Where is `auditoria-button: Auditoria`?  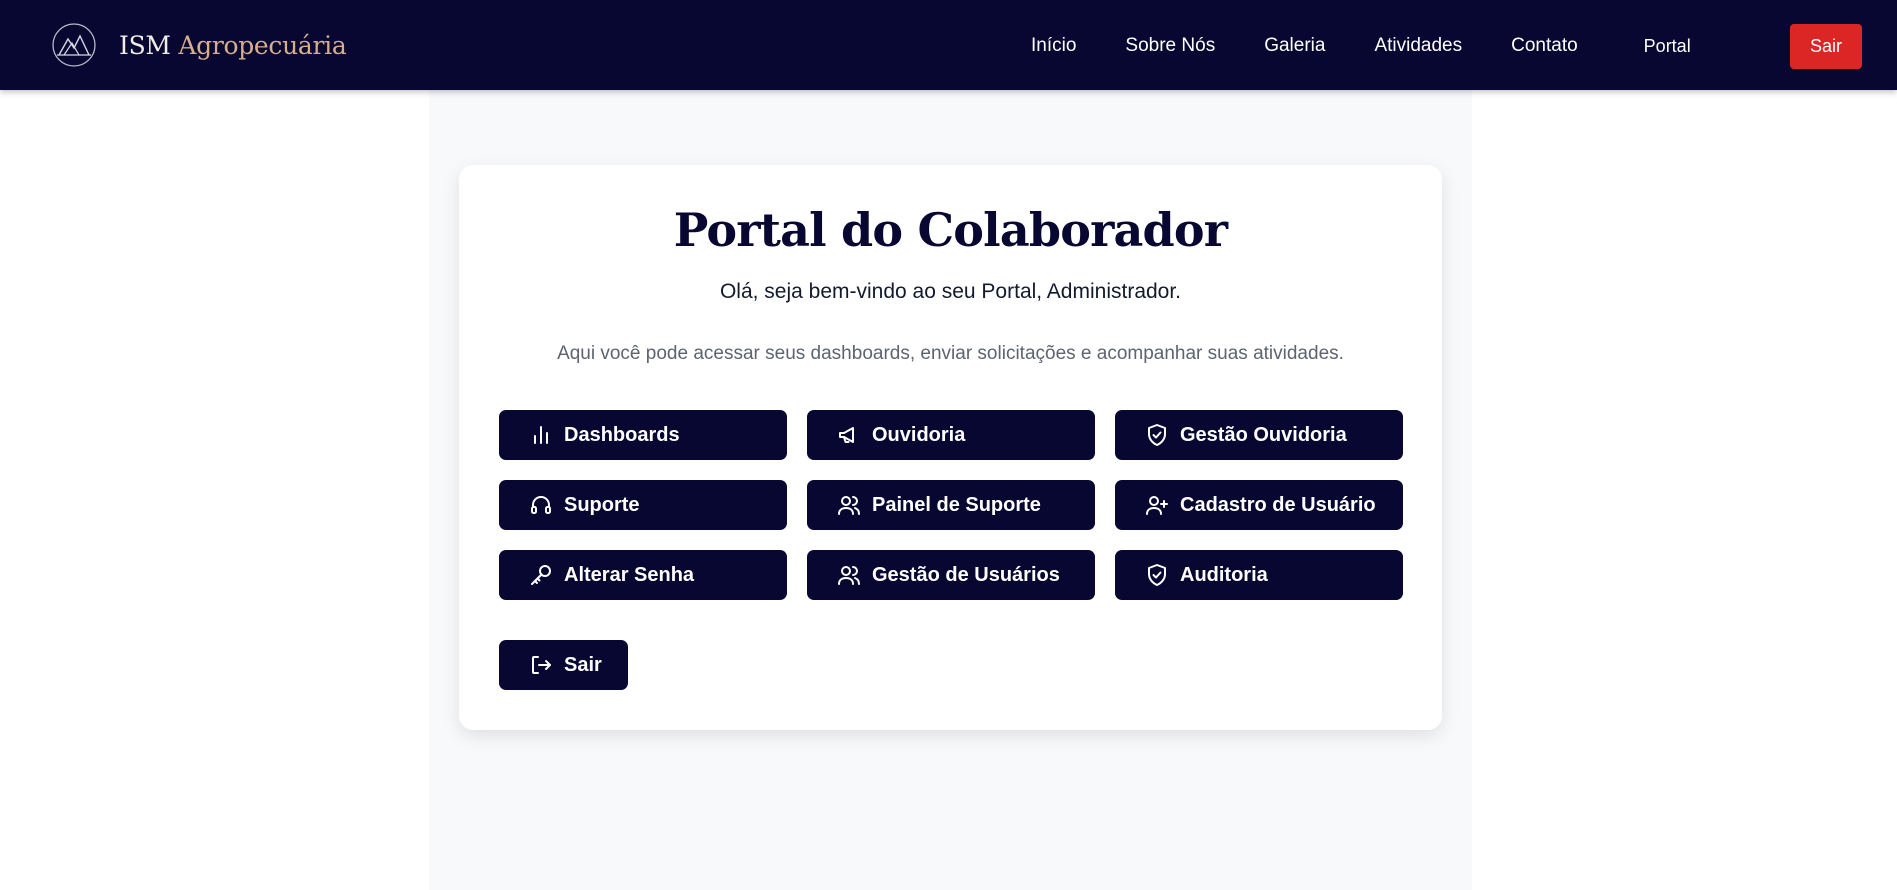 auditoria-button: Auditoria is located at coordinates (1259, 575).